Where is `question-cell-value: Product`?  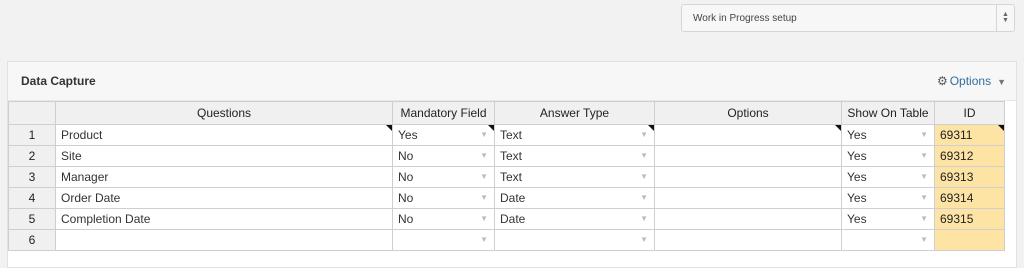
question-cell-value: Product is located at coordinates (82, 135).